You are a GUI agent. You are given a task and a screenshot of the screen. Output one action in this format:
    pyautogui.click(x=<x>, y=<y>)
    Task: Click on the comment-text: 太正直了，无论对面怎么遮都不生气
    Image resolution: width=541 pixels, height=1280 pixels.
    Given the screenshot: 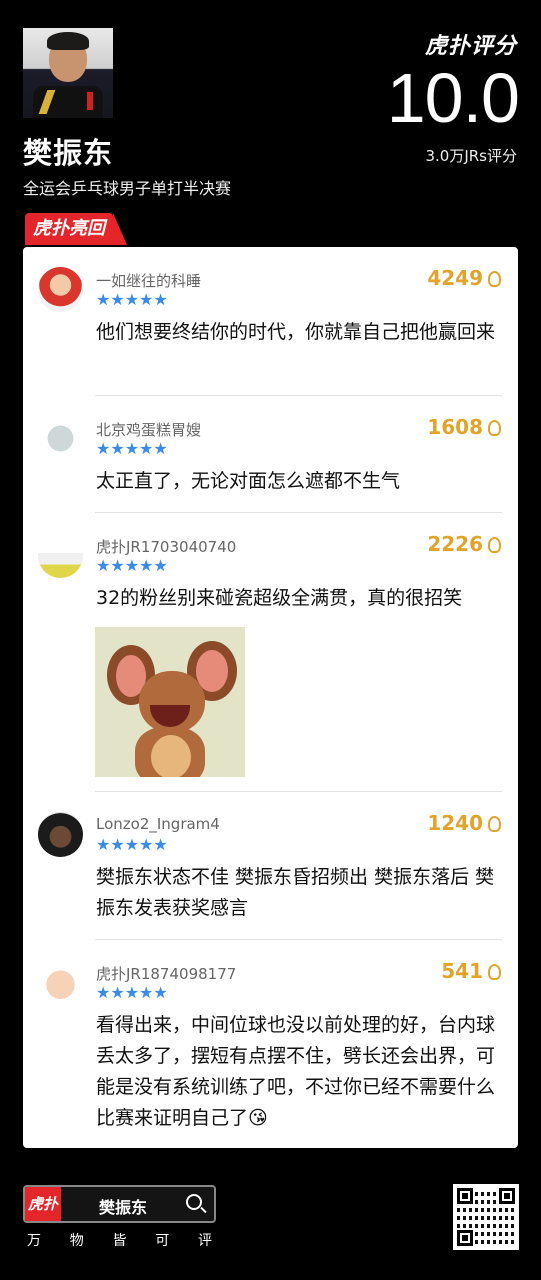 What is the action you would take?
    pyautogui.click(x=248, y=481)
    